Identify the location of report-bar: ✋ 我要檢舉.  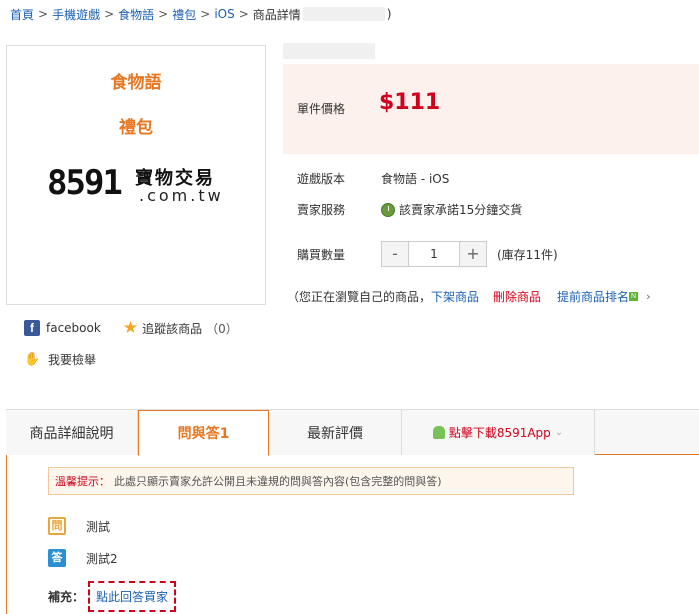
(60, 359).